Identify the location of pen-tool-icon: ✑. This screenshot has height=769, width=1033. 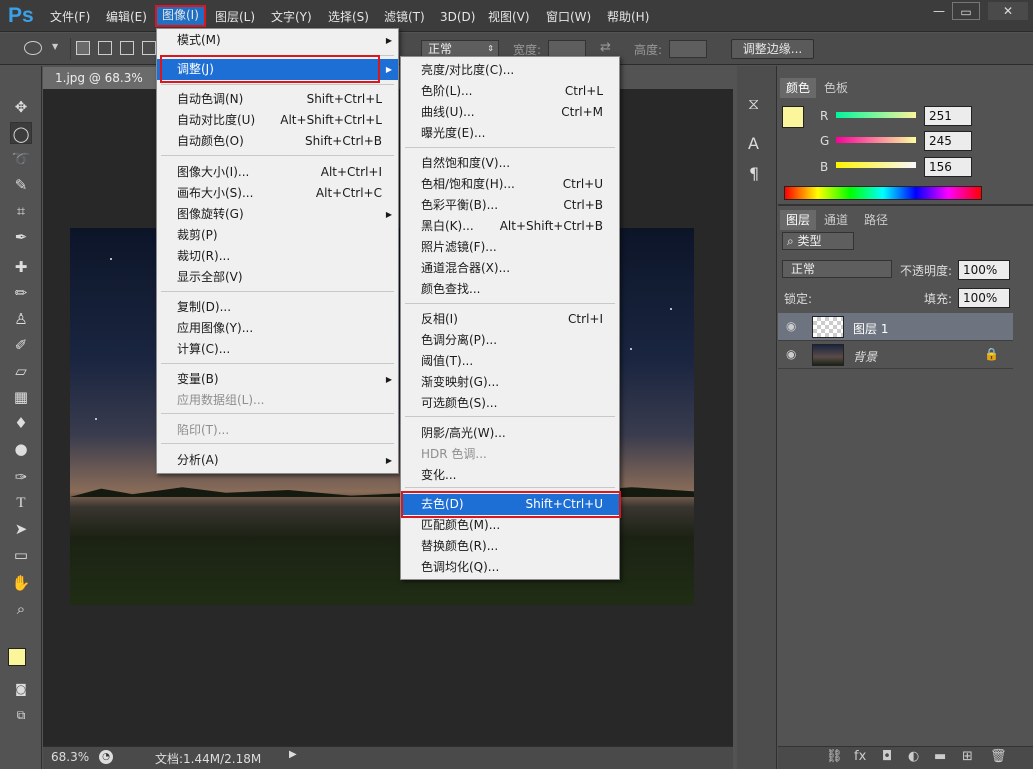
(21, 477).